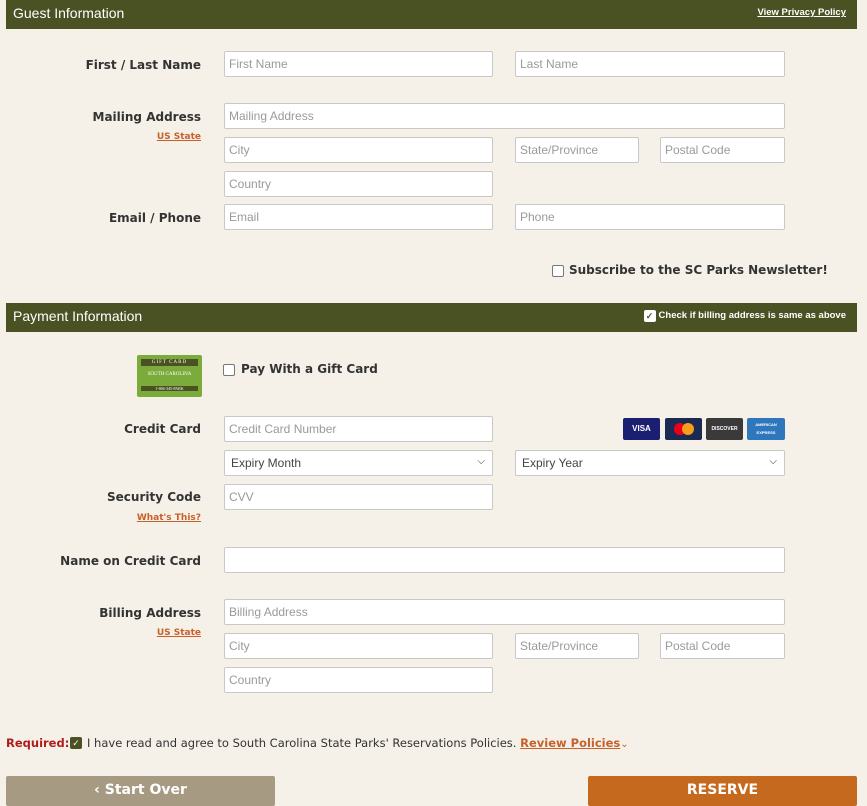 This screenshot has height=806, width=867. What do you see at coordinates (358, 217) in the screenshot?
I see `email-input: Email` at bounding box center [358, 217].